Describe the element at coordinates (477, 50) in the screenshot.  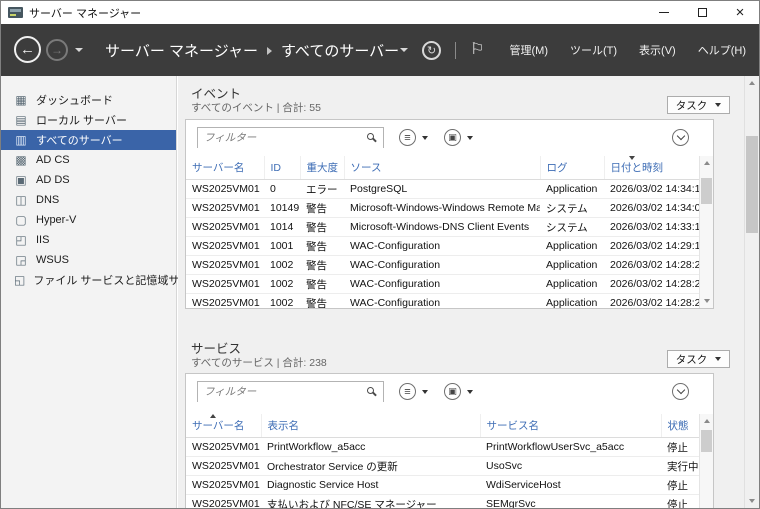
I see `notifications-flag-button` at that location.